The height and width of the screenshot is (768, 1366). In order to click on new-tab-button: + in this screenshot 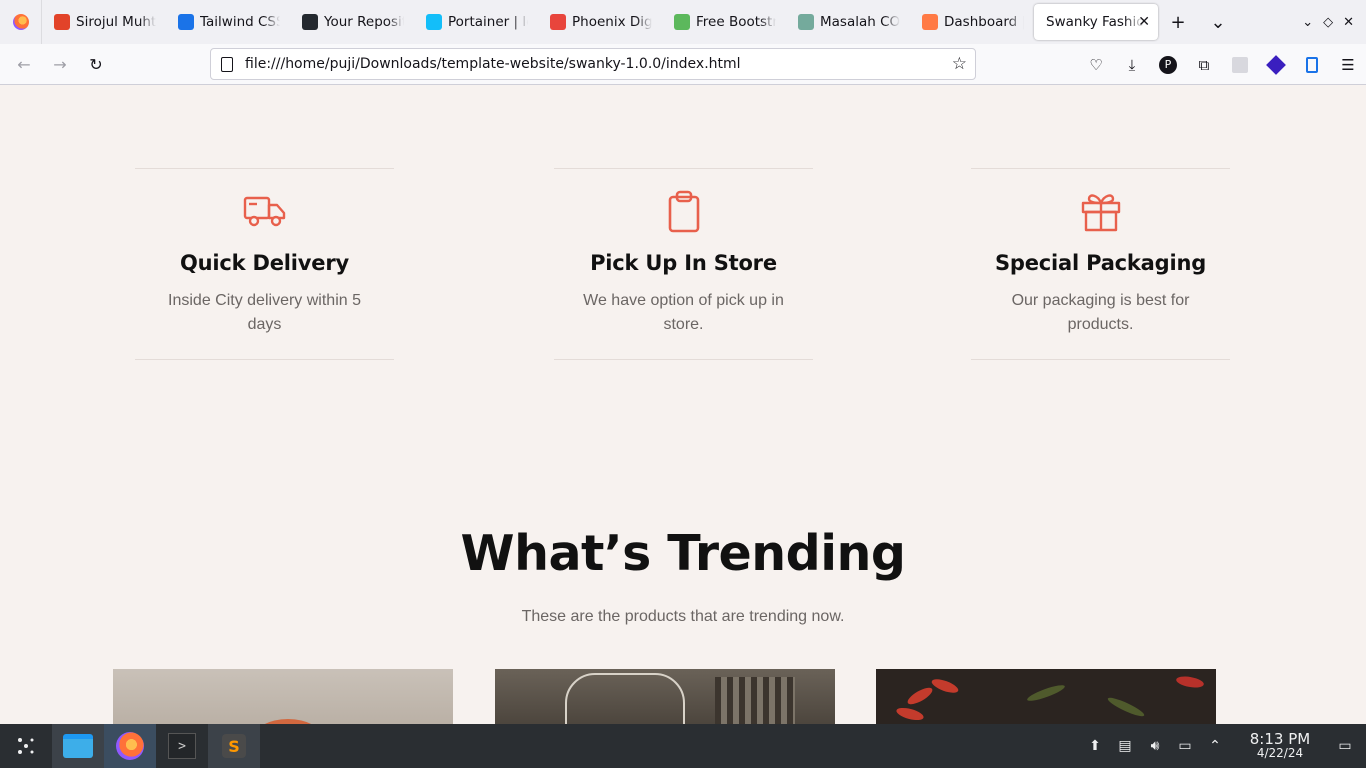, I will do `click(1178, 22)`.